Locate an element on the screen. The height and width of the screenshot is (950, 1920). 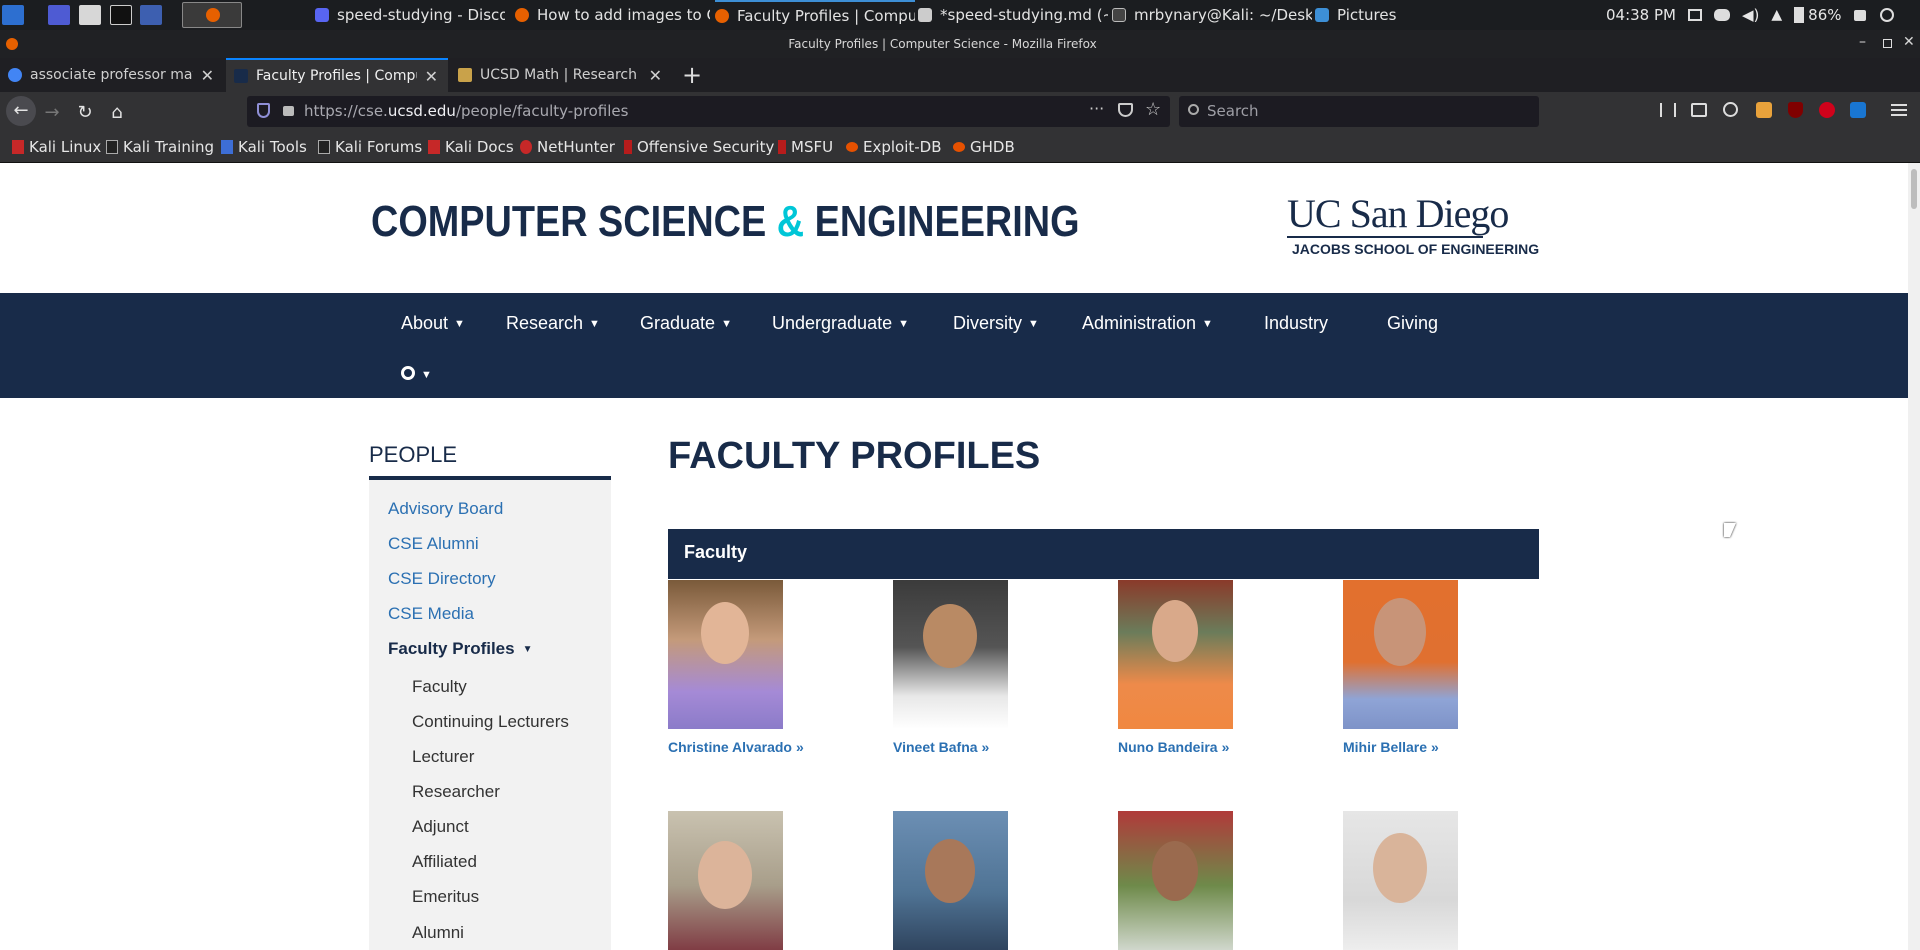
kali-menu-icon is located at coordinates (13, 15).